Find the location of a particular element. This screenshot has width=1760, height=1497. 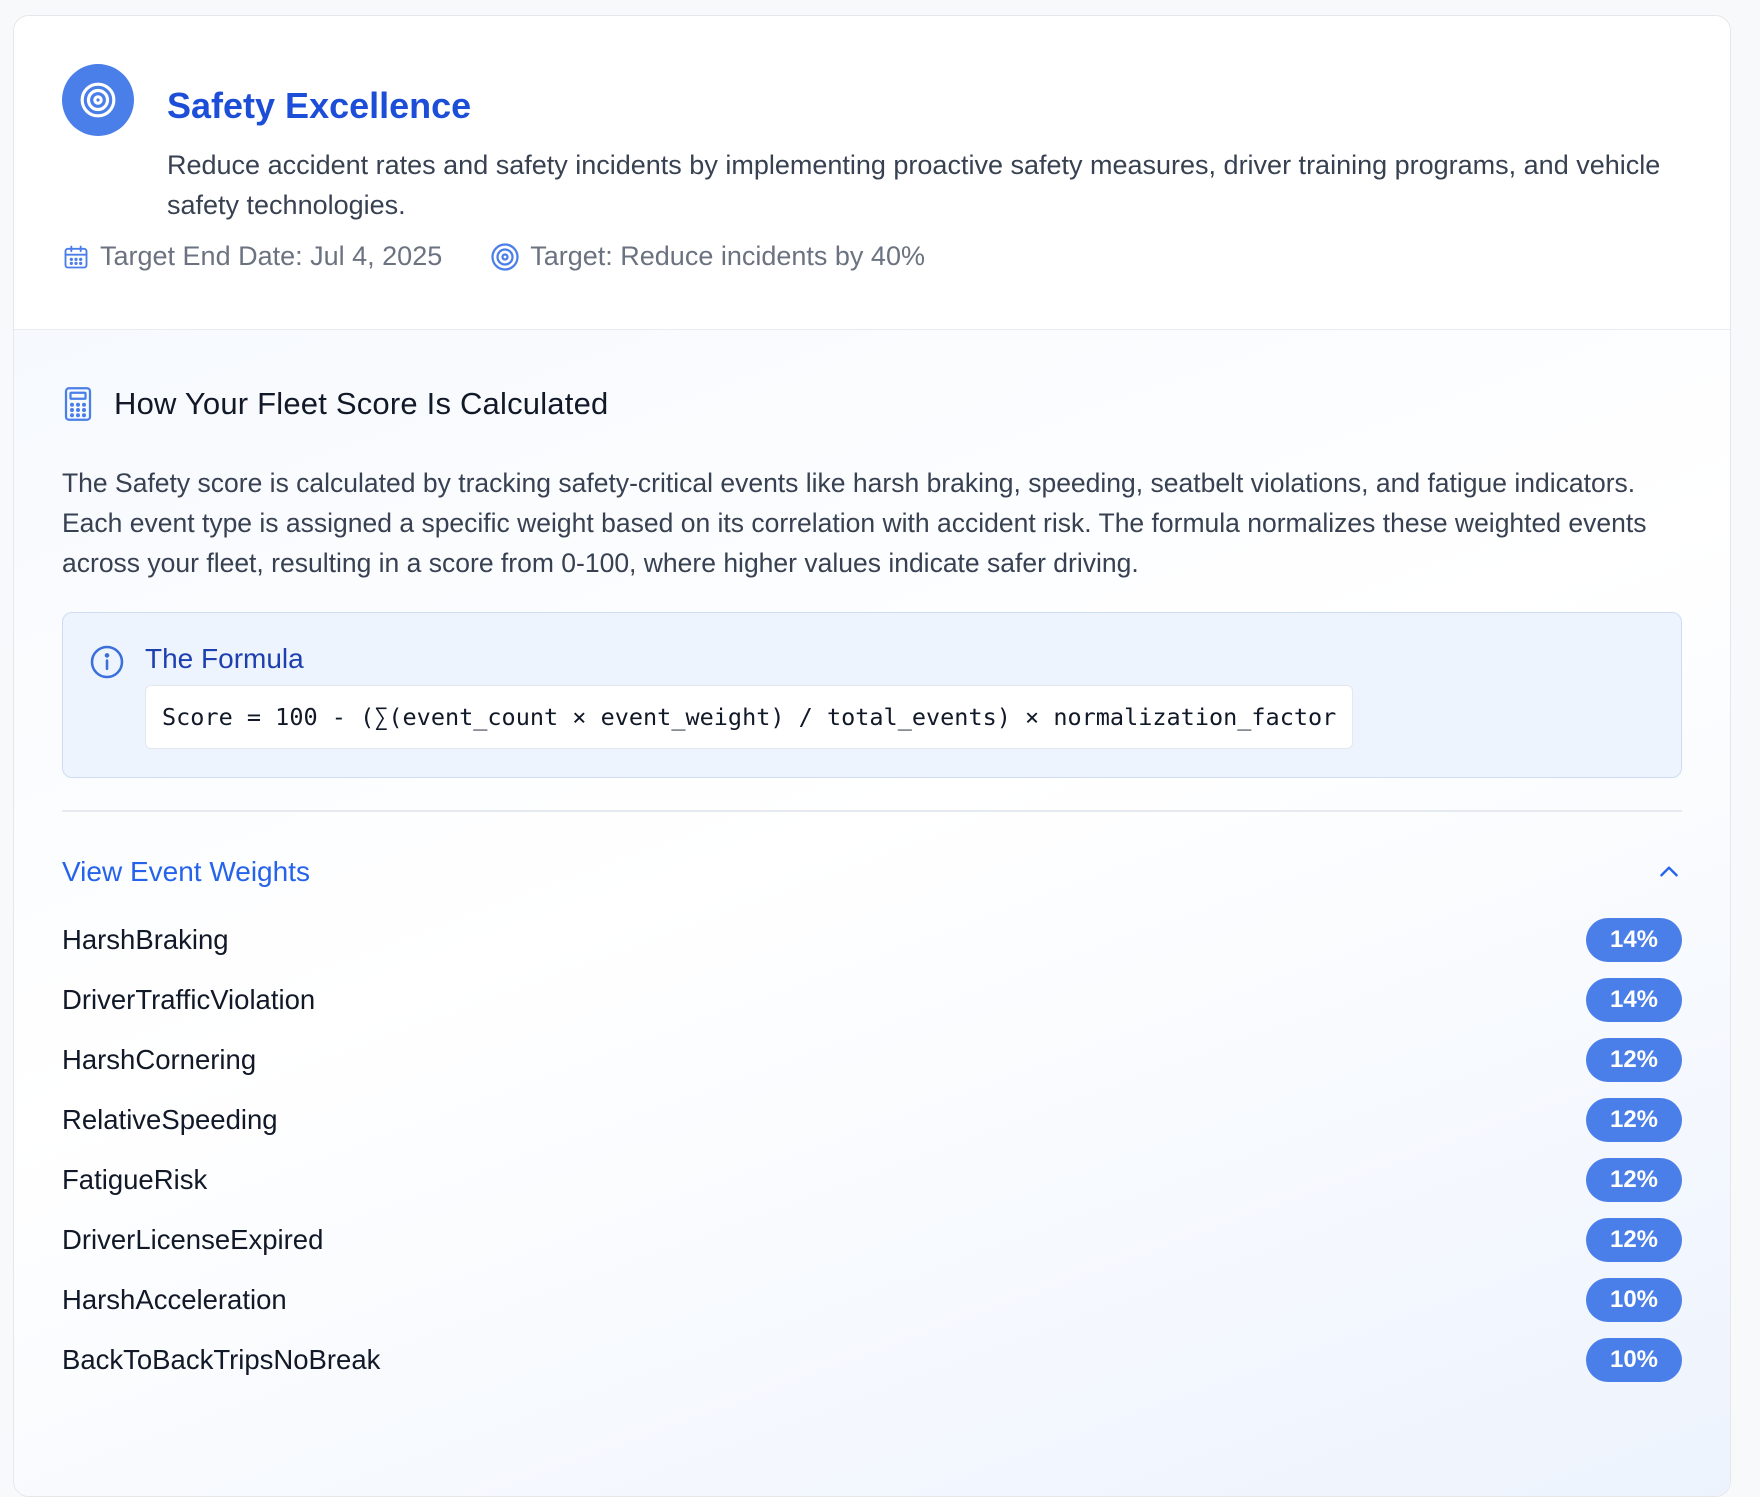

event-weight-row: RelativeSpeeding 12% is located at coordinates (872, 1120).